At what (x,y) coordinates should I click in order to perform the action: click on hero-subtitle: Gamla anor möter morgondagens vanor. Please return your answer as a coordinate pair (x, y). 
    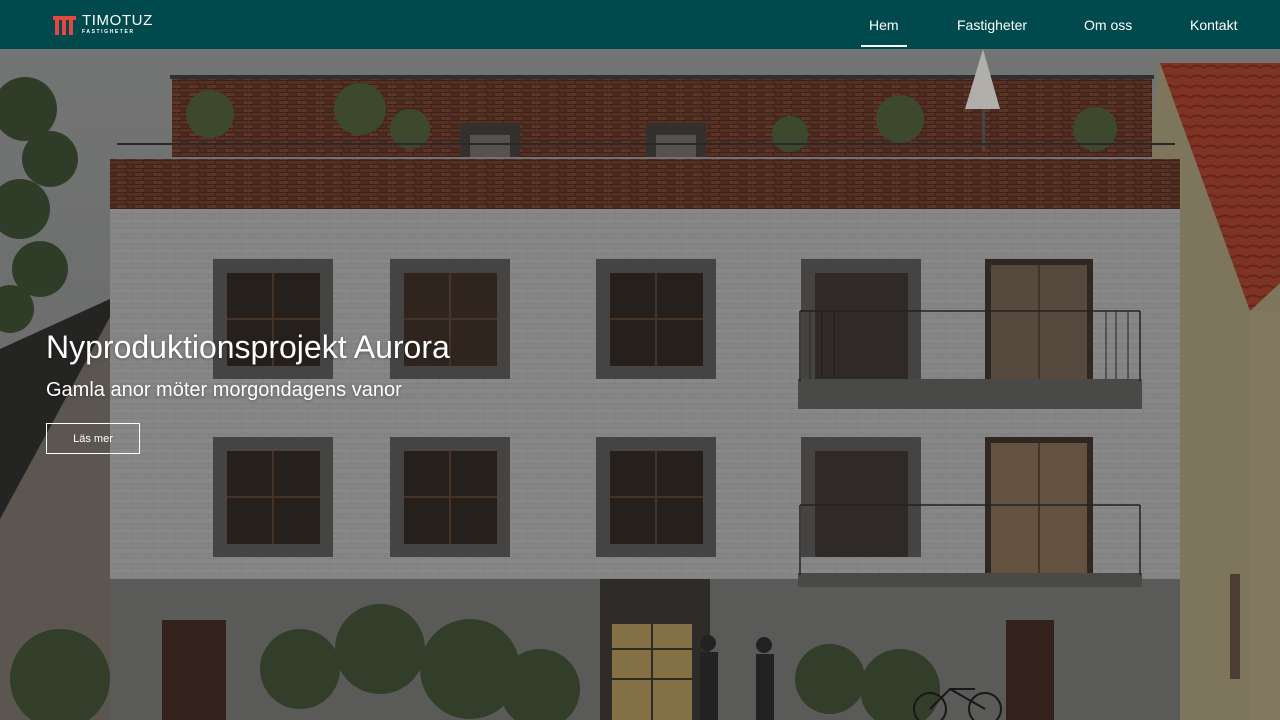
    Looking at the image, I should click on (224, 390).